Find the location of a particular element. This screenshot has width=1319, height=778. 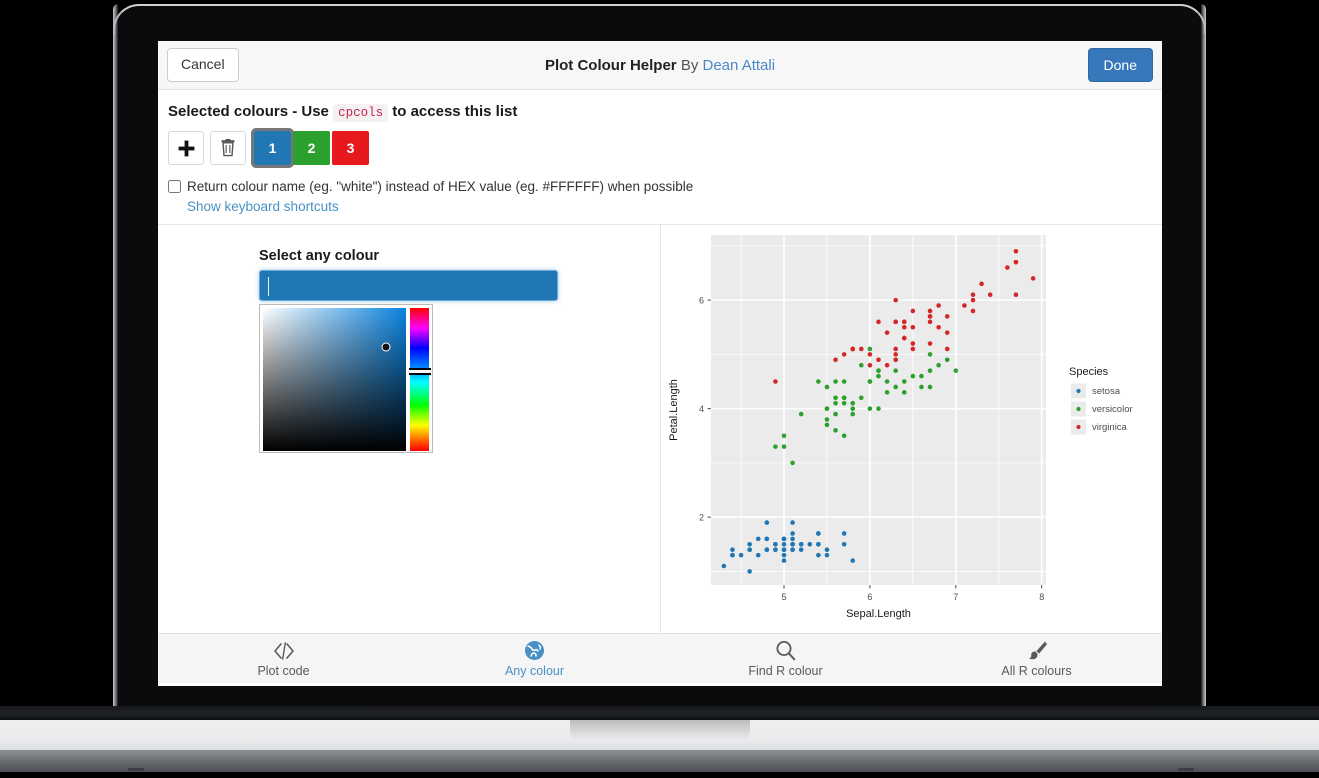

globe-icon is located at coordinates (534, 651).